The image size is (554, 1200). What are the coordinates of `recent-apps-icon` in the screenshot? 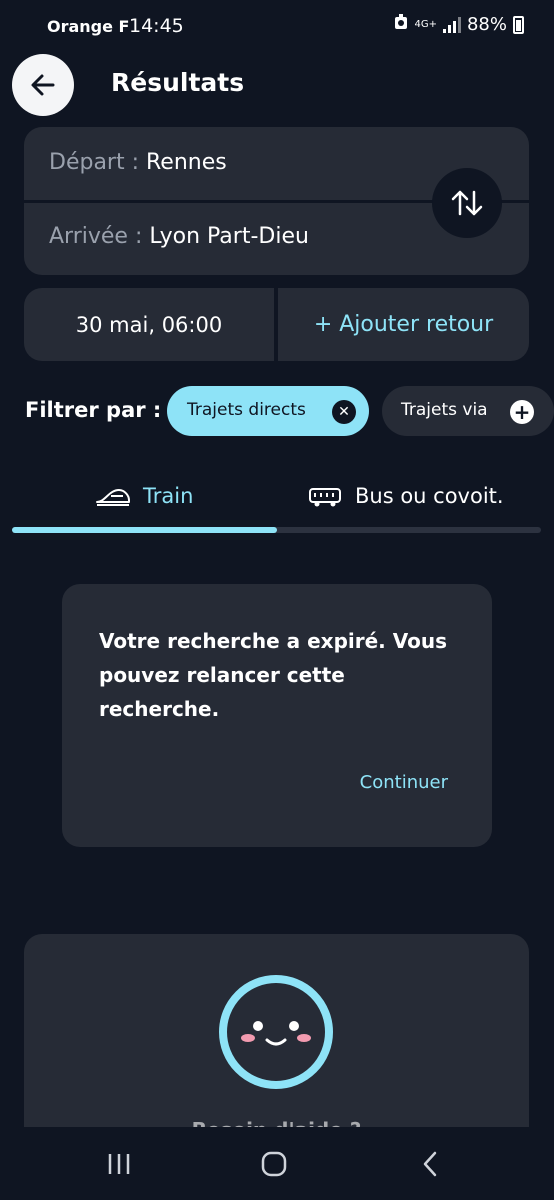 It's located at (119, 1164).